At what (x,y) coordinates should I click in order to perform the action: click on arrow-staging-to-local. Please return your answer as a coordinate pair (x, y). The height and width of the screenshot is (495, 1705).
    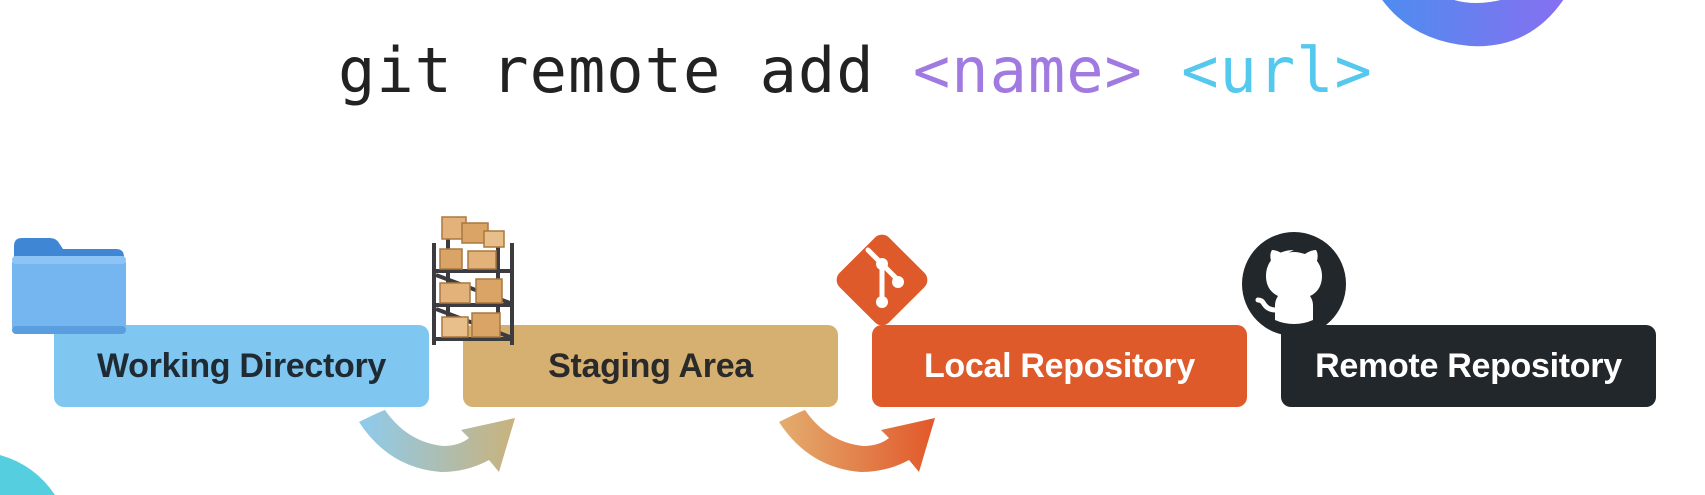
    Looking at the image, I should click on (857, 441).